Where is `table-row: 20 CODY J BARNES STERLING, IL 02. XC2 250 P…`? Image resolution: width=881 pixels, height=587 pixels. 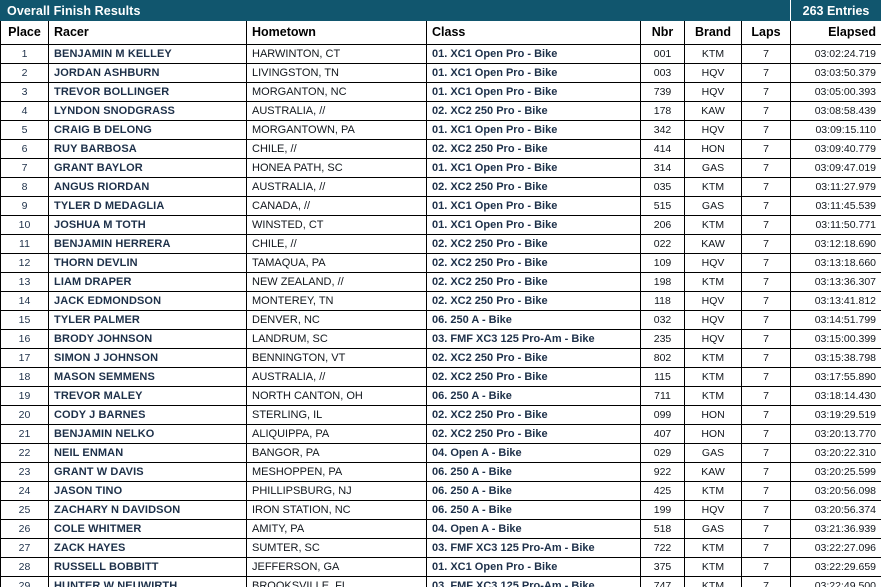 table-row: 20 CODY J BARNES STERLING, IL 02. XC2 250 P… is located at coordinates (440, 414).